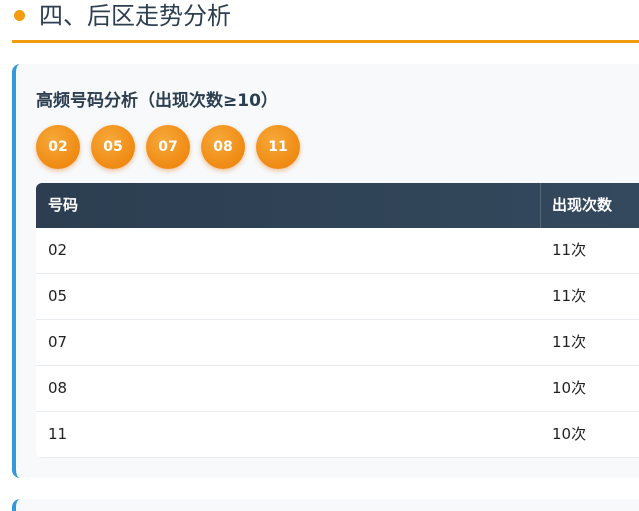 This screenshot has width=639, height=511. Describe the element at coordinates (113, 147) in the screenshot. I see `number-ball: 05` at that location.